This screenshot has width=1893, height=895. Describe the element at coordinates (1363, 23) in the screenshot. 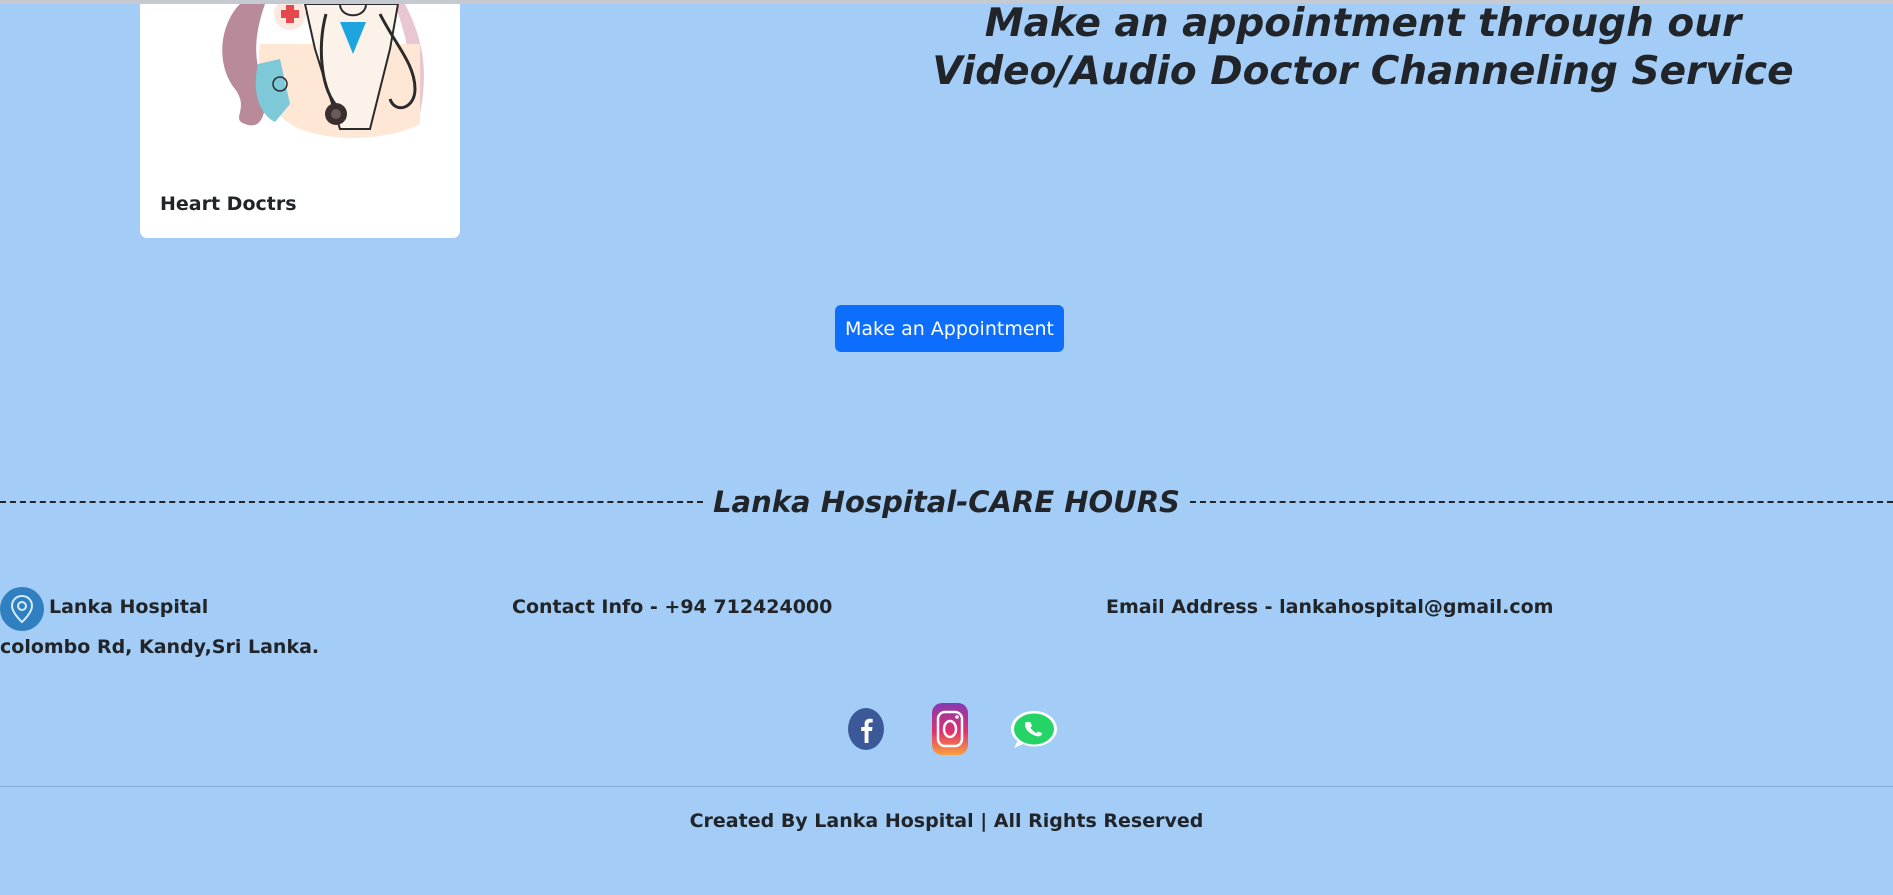

I see `headline-line-1: Make an appointment through our` at that location.